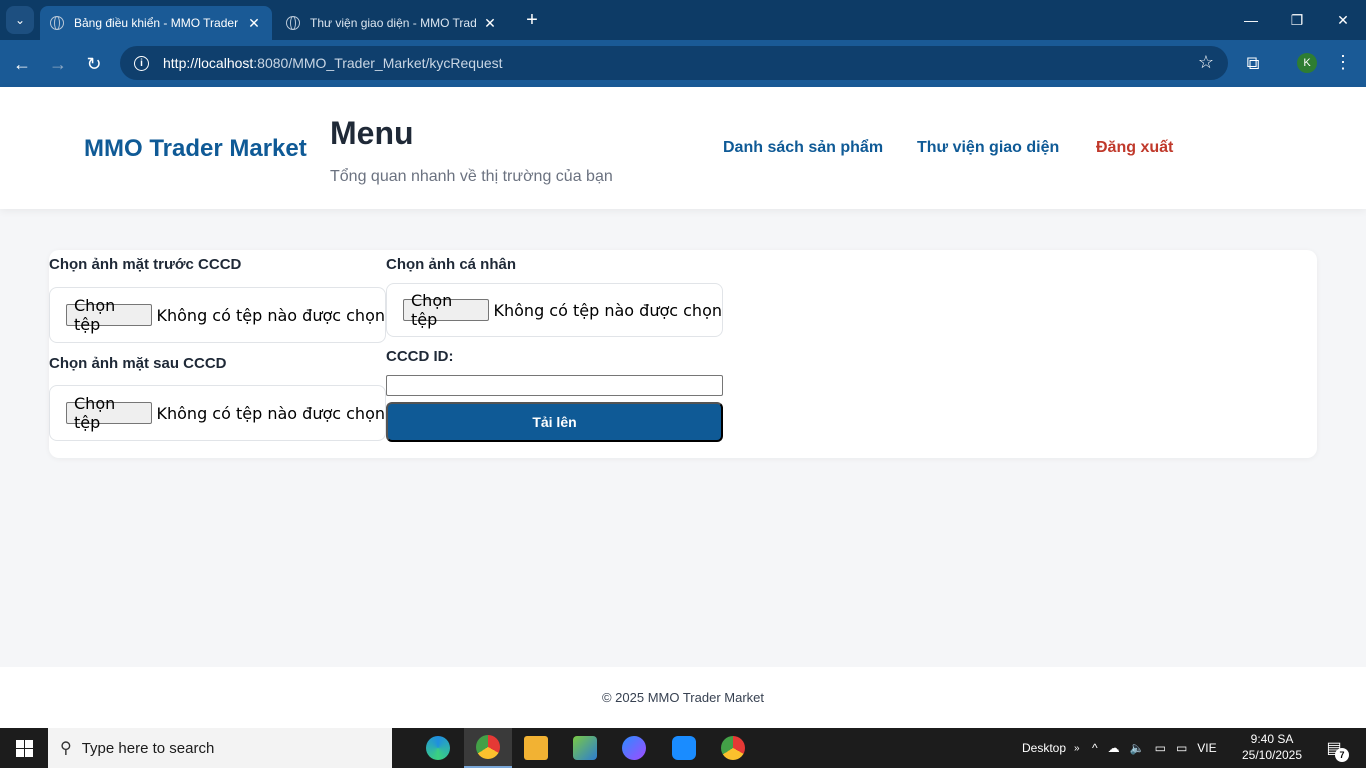 Image resolution: width=1366 pixels, height=768 pixels. What do you see at coordinates (1206, 748) in the screenshot?
I see `language-indicator: VIE` at bounding box center [1206, 748].